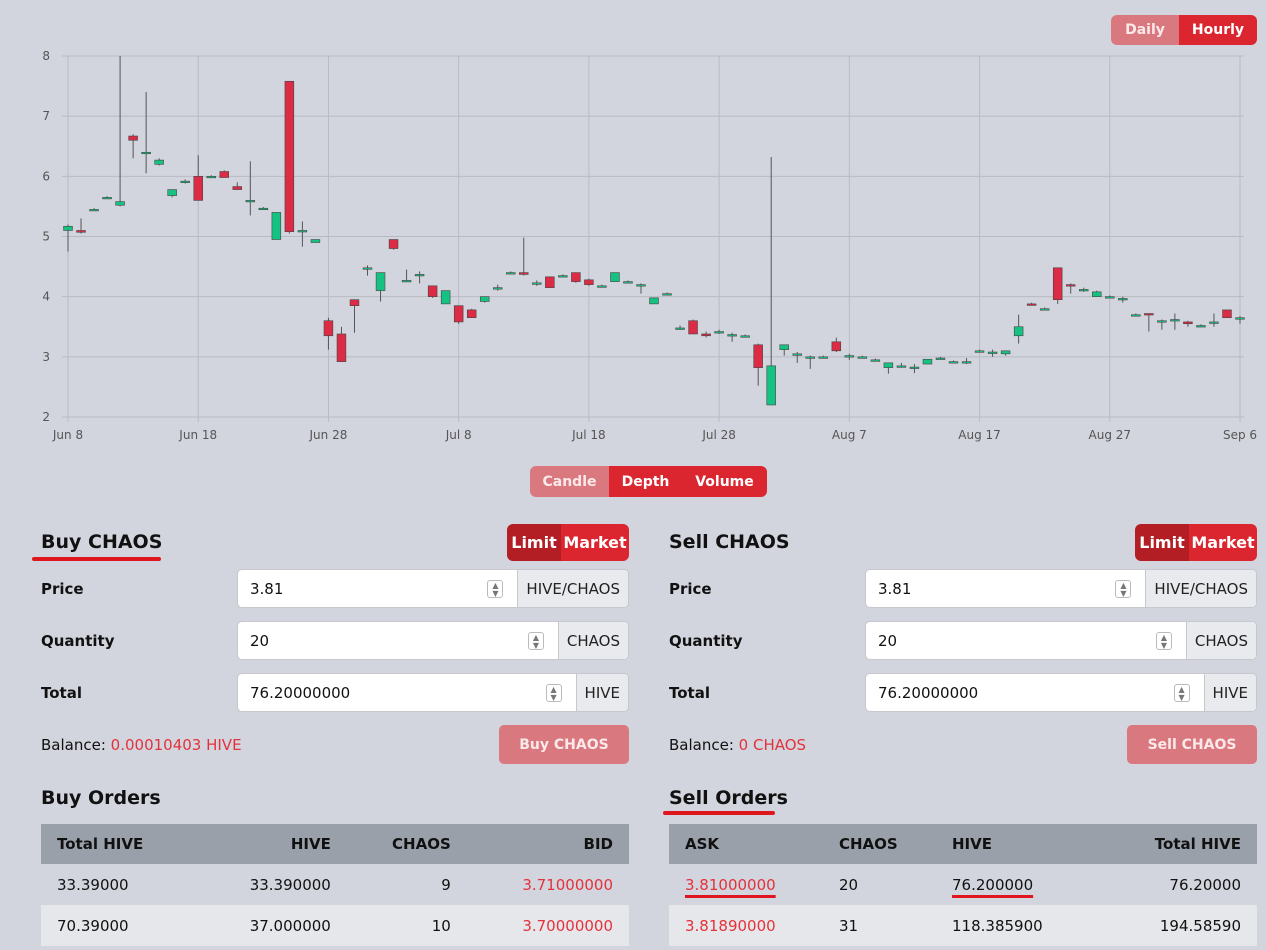  Describe the element at coordinates (547, 925) in the screenshot. I see `bid-price: 3.70000000` at that location.